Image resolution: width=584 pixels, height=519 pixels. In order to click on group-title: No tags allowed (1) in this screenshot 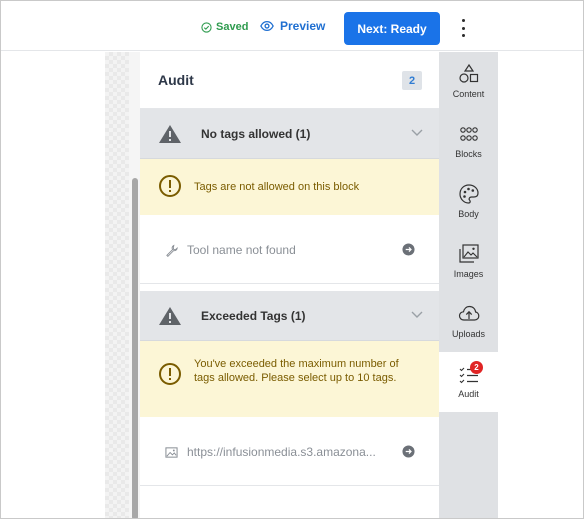, I will do `click(256, 134)`.